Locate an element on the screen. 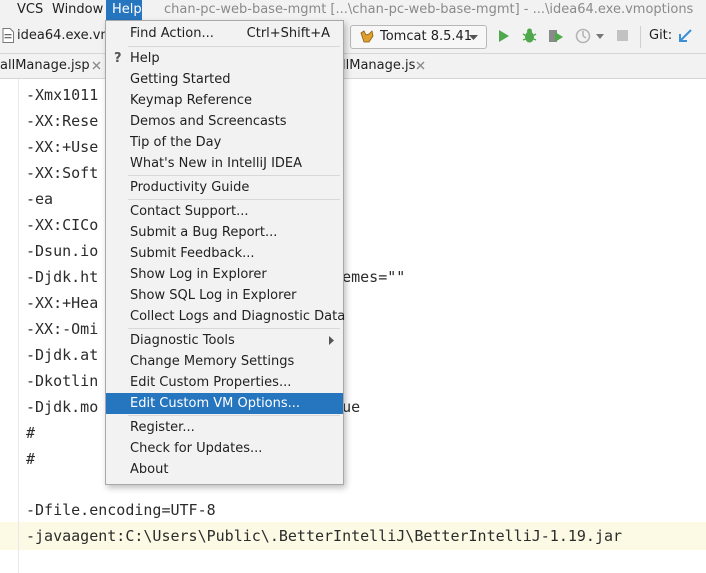 Image resolution: width=706 pixels, height=573 pixels. menu-item-label: Change Memory Settings is located at coordinates (212, 361).